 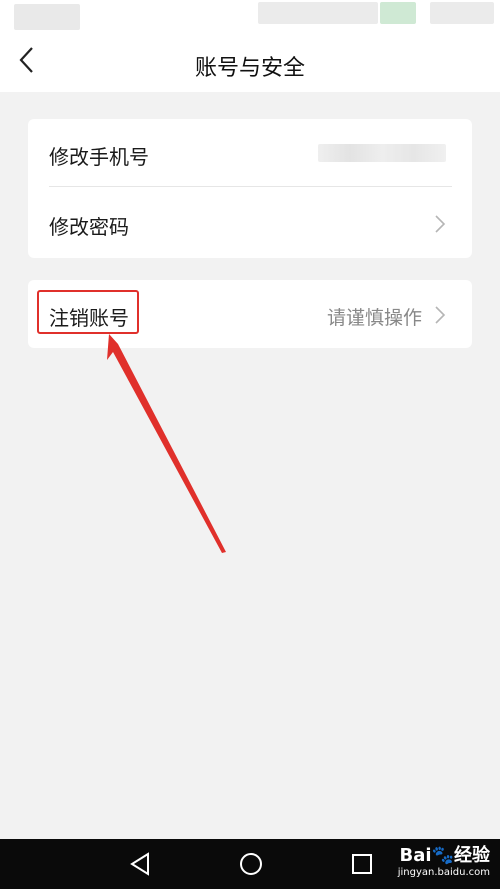 I want to click on caution-text: 请谨慎操作, so click(x=374, y=318).